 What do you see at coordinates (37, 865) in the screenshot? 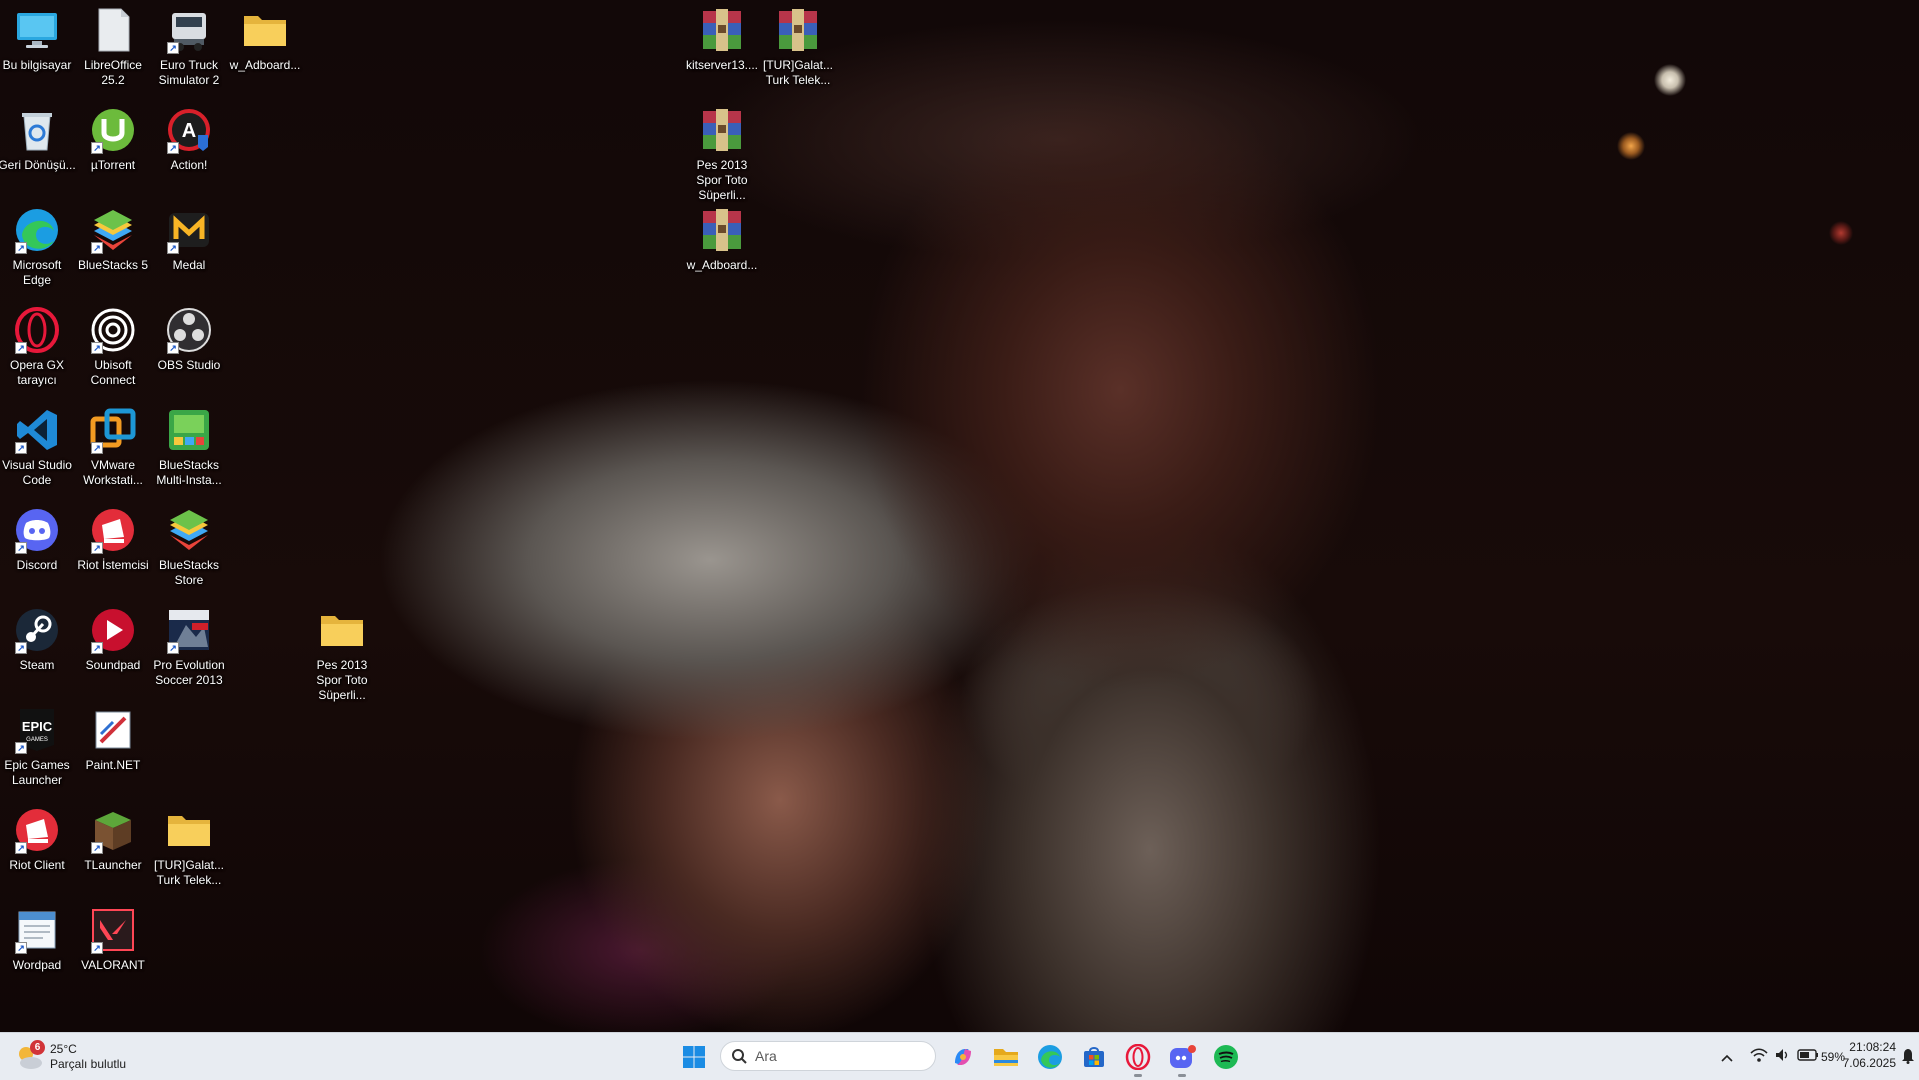
I see `desktop-icon-label: Riot Client` at bounding box center [37, 865].